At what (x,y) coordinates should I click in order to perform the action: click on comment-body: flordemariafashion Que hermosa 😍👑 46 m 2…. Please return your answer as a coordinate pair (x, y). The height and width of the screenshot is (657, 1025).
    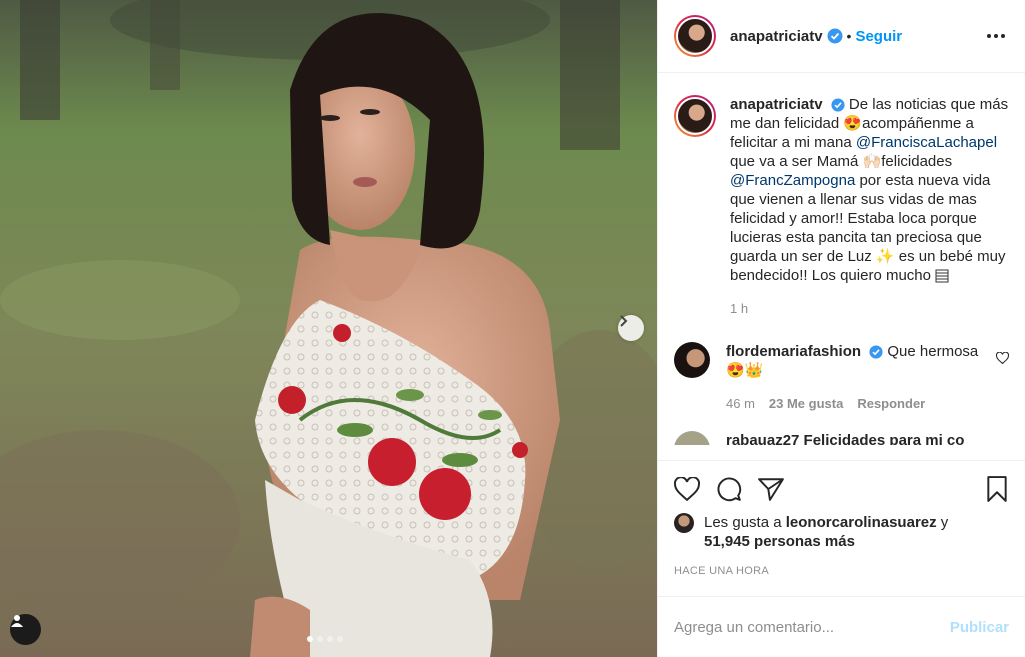
    Looking at the image, I should click on (858, 377).